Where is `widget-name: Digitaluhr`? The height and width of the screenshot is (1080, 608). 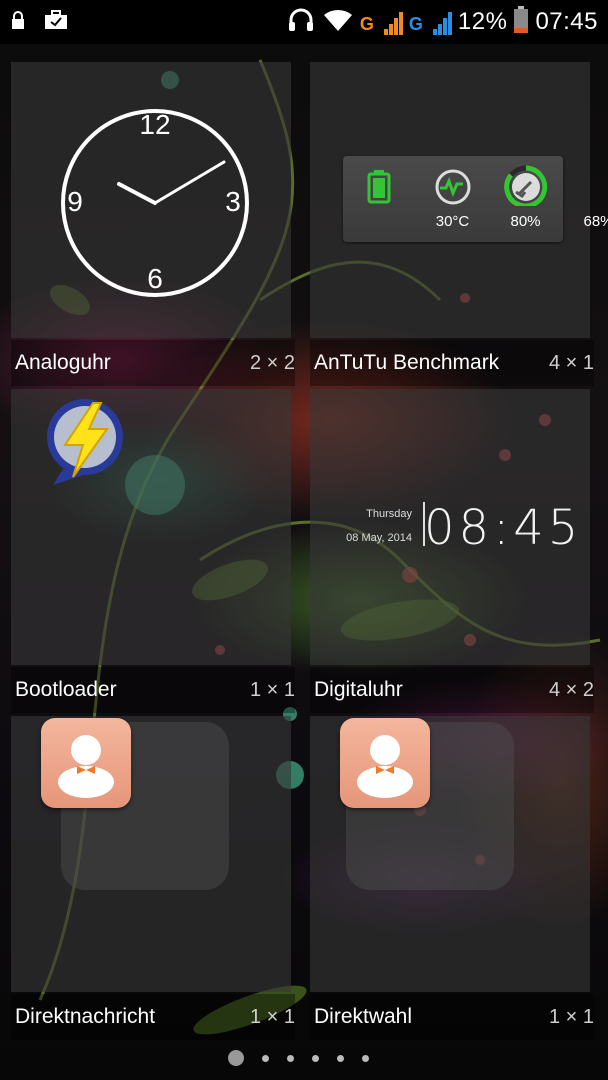 widget-name: Digitaluhr is located at coordinates (358, 689).